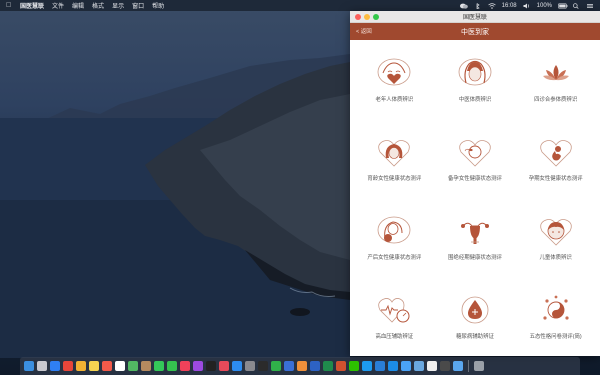  I want to click on vscode-icon, so click(380, 366).